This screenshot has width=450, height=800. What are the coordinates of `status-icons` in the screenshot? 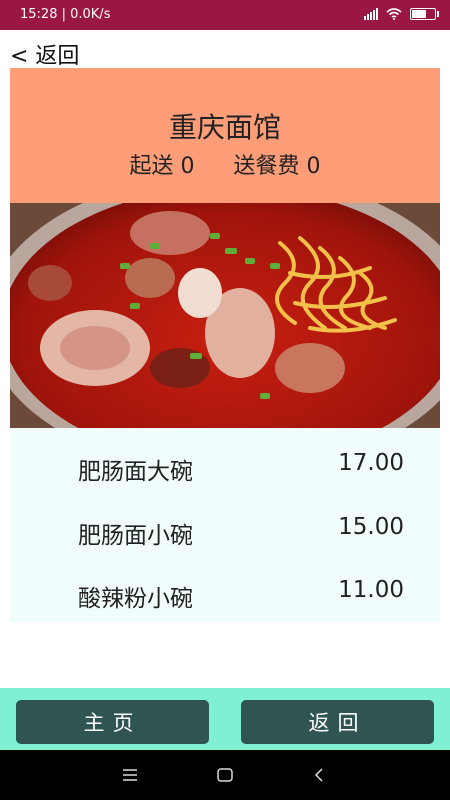 It's located at (401, 14).